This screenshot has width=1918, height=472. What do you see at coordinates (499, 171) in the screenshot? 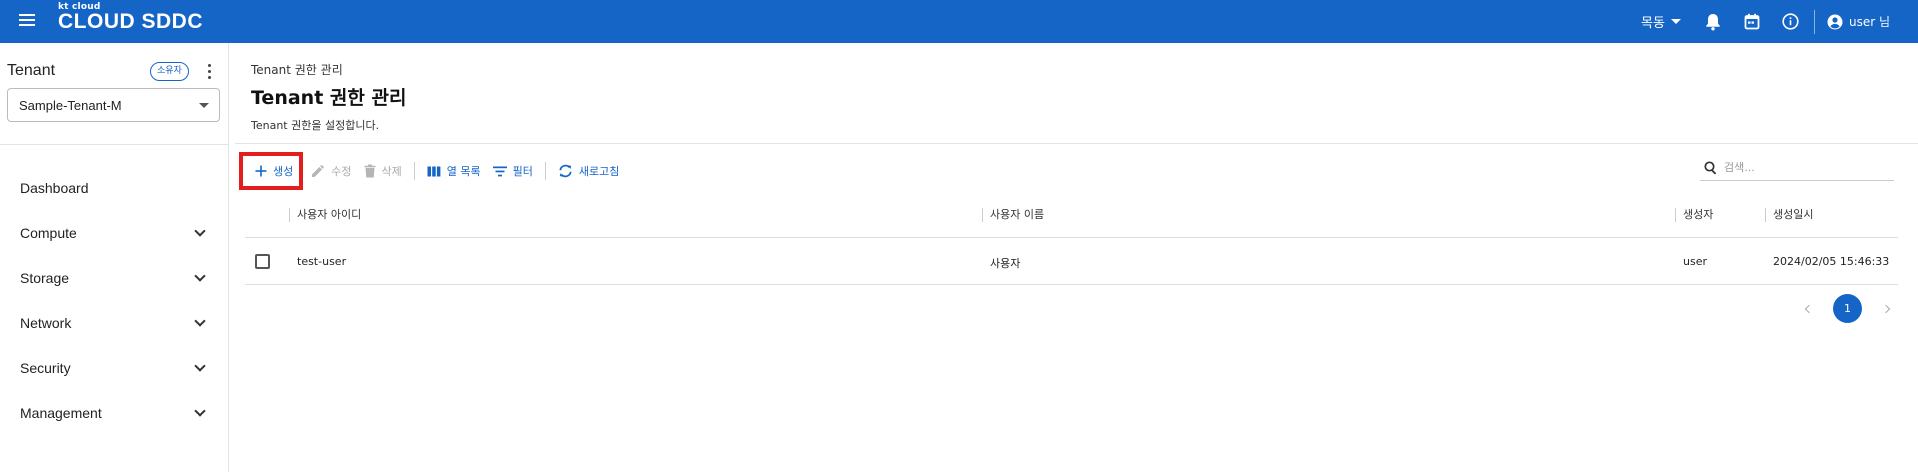
I see `filter-icon` at bounding box center [499, 171].